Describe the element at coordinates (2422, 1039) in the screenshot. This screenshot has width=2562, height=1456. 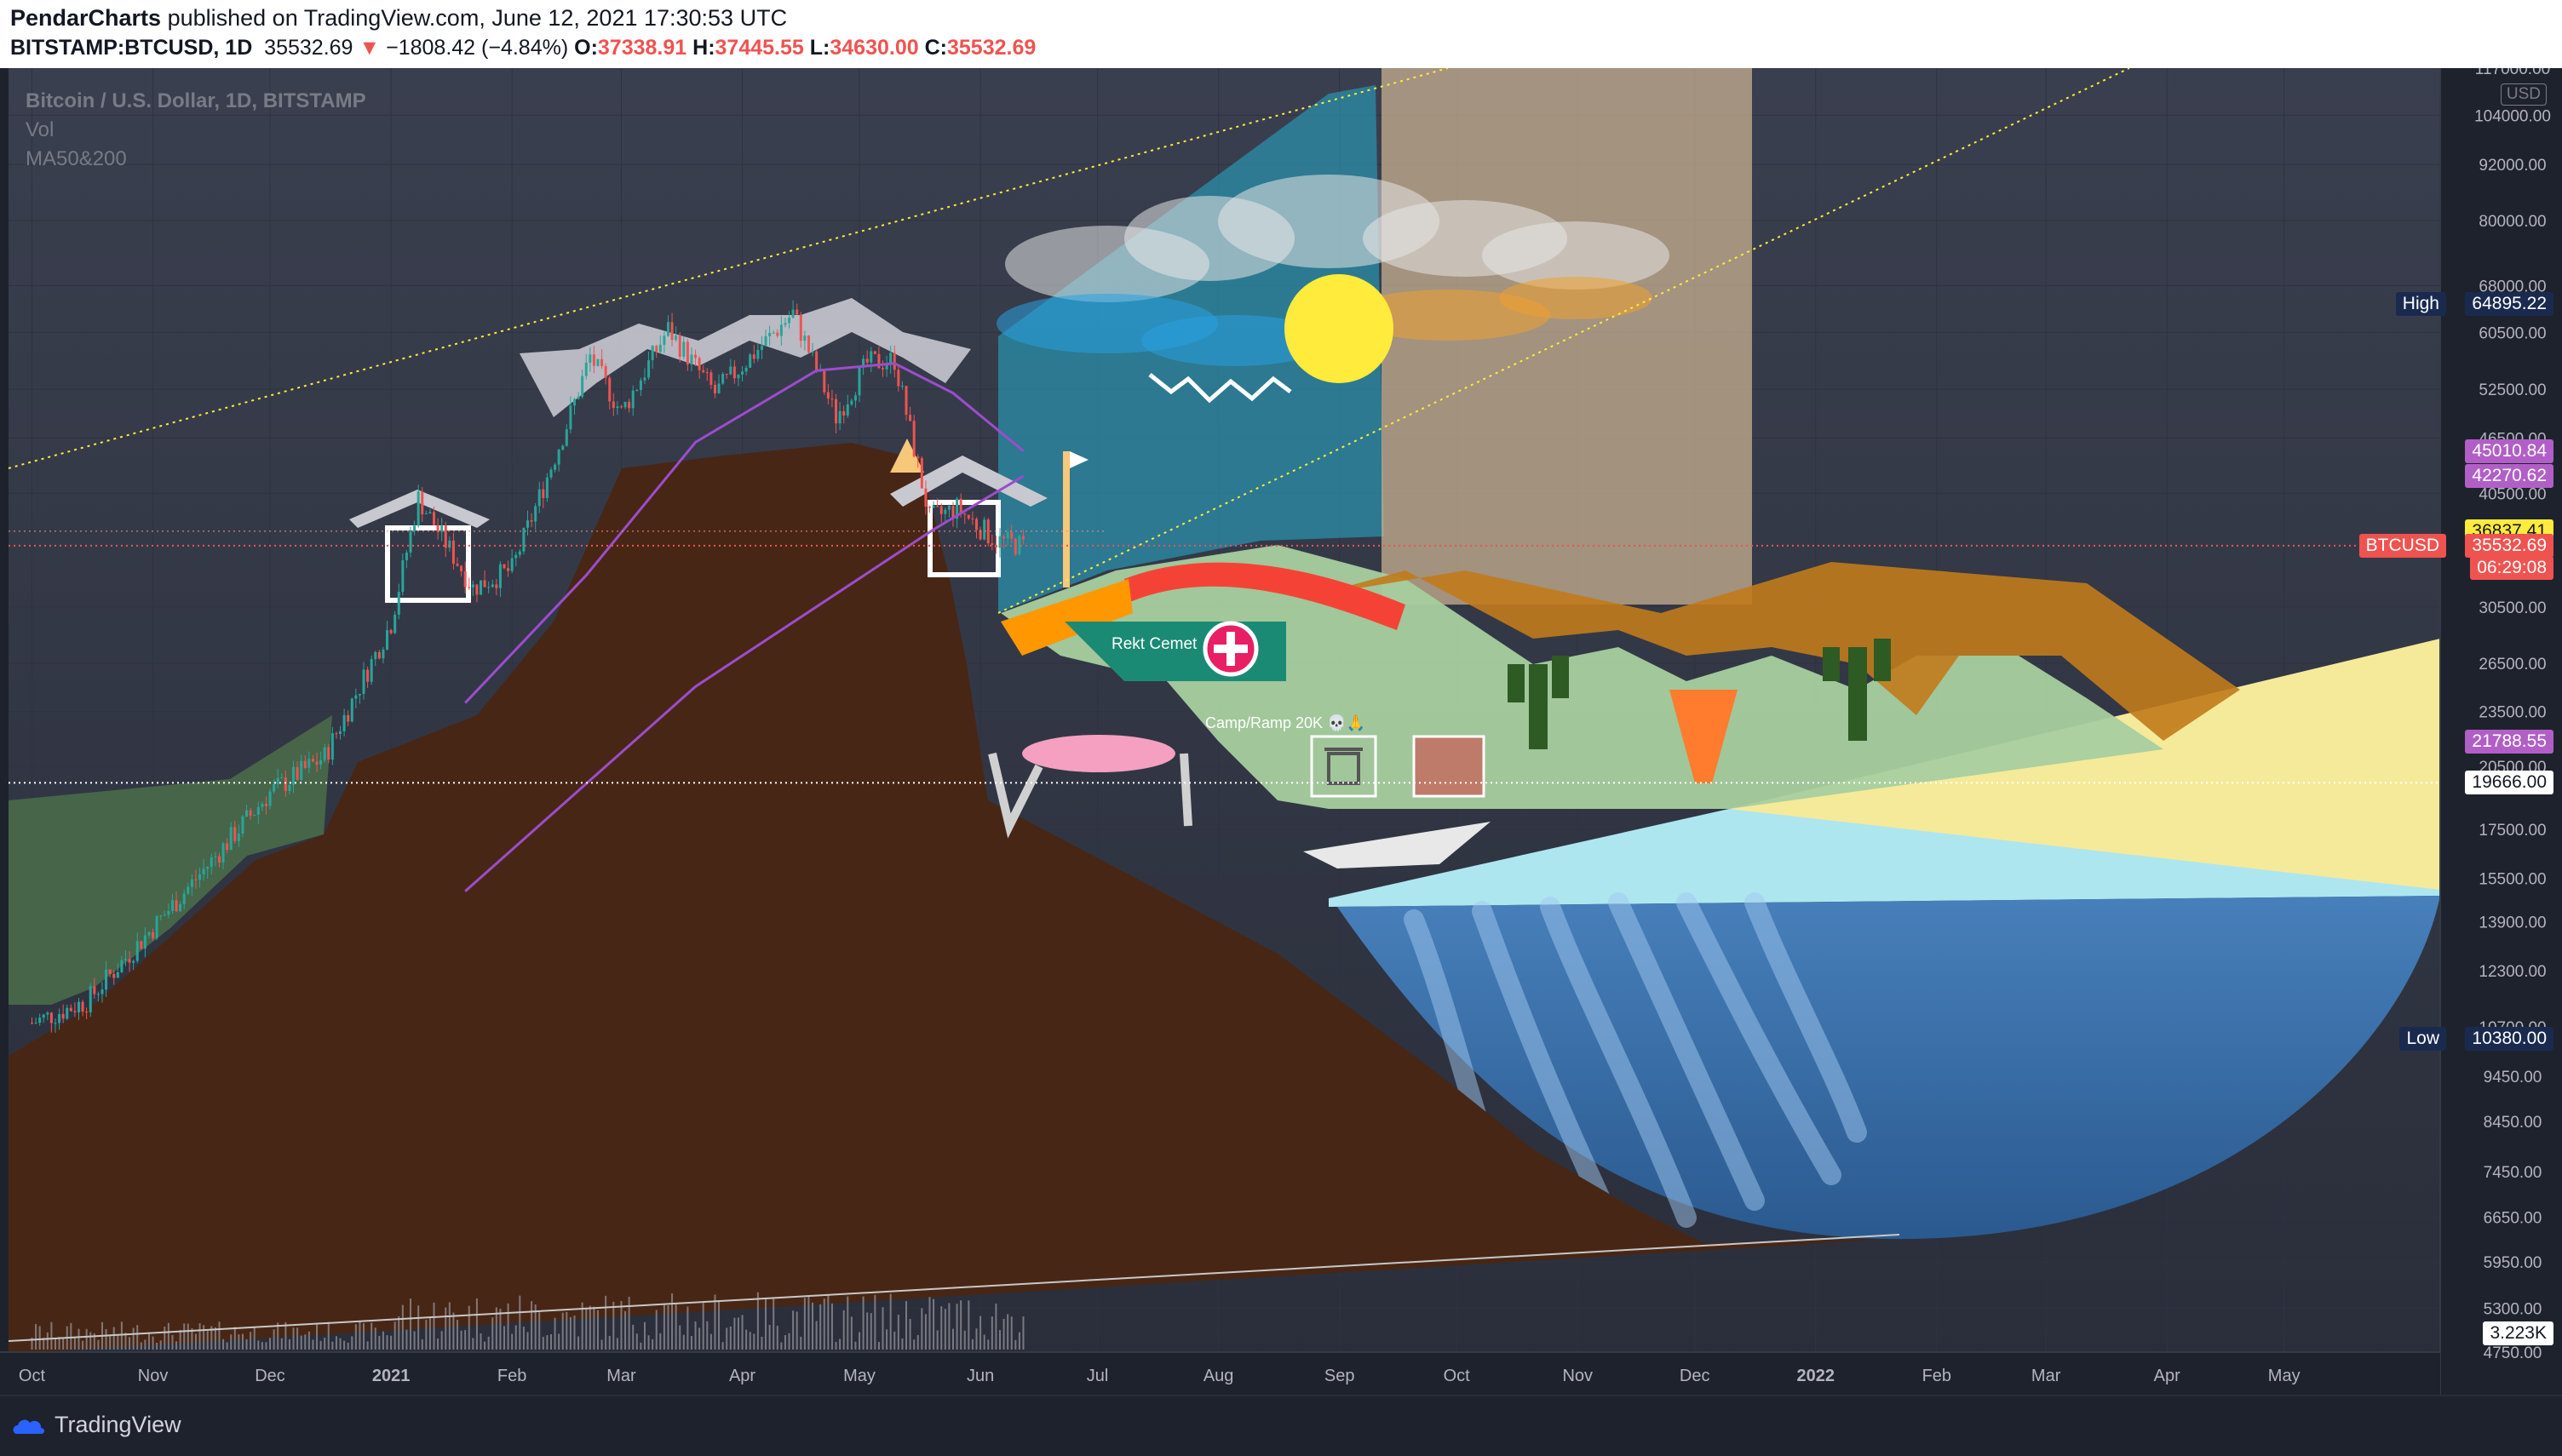
I see `price-tag-label-low: Low` at that location.